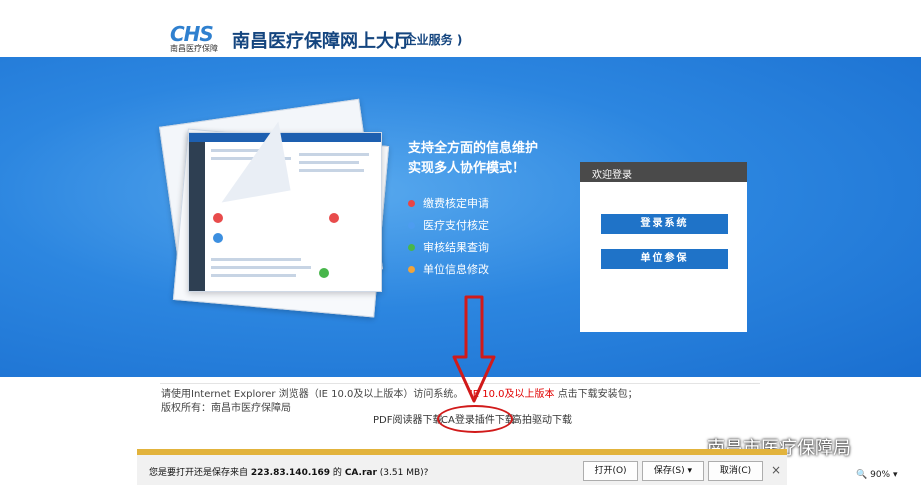 Image resolution: width=921 pixels, height=487 pixels. Describe the element at coordinates (250, 162) in the screenshot. I see `illustration-page-curl` at that location.